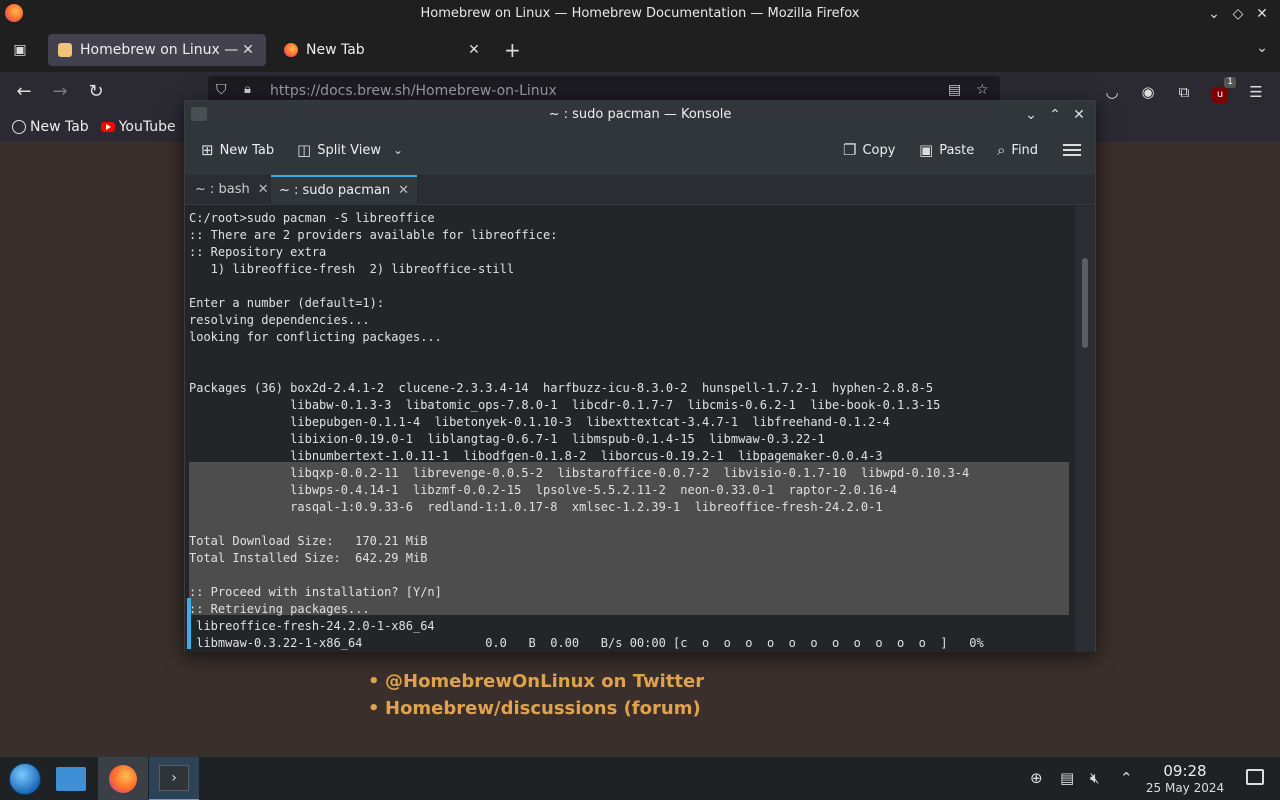 This screenshot has width=1280, height=800. What do you see at coordinates (312, 218) in the screenshot?
I see `terminal-line: C:/root>sudo pacman -S libreoffice` at bounding box center [312, 218].